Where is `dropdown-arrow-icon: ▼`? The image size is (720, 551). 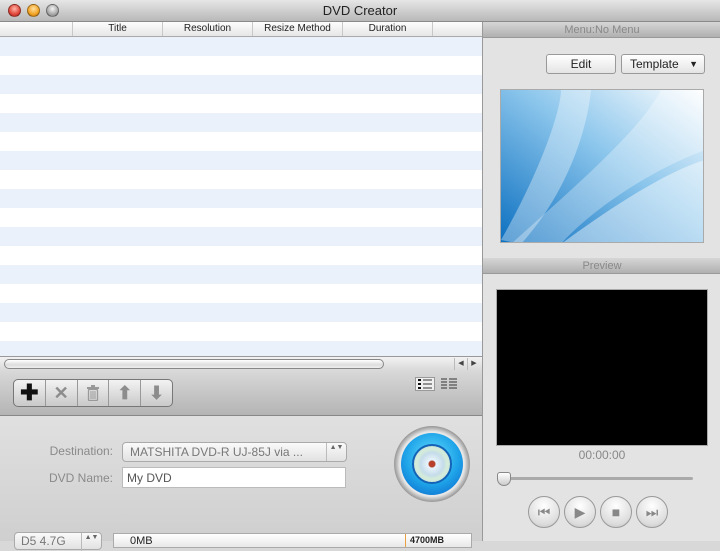
dropdown-arrow-icon: ▼ is located at coordinates (693, 64).